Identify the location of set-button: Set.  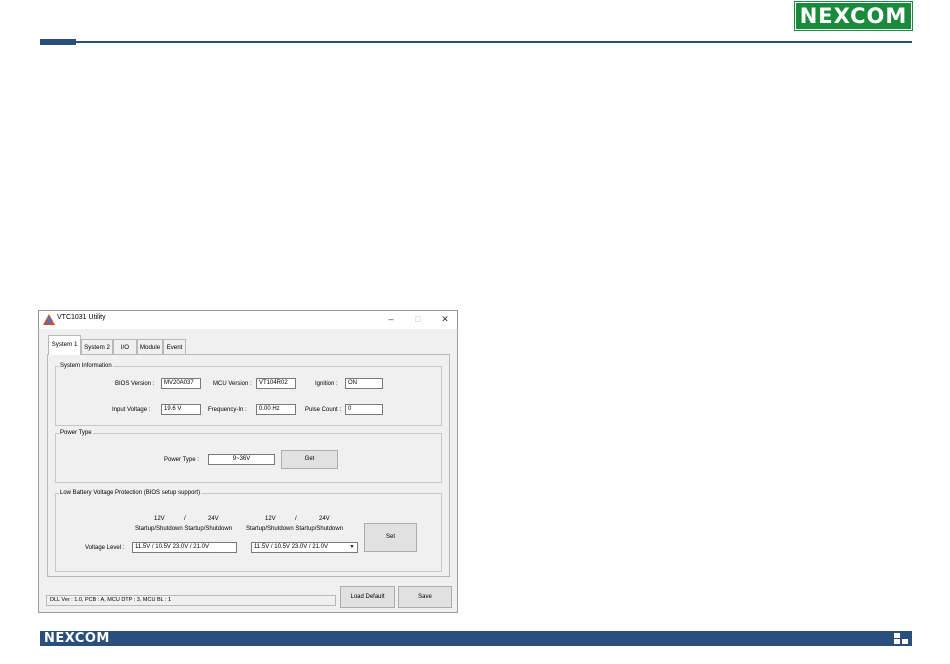
(390, 537).